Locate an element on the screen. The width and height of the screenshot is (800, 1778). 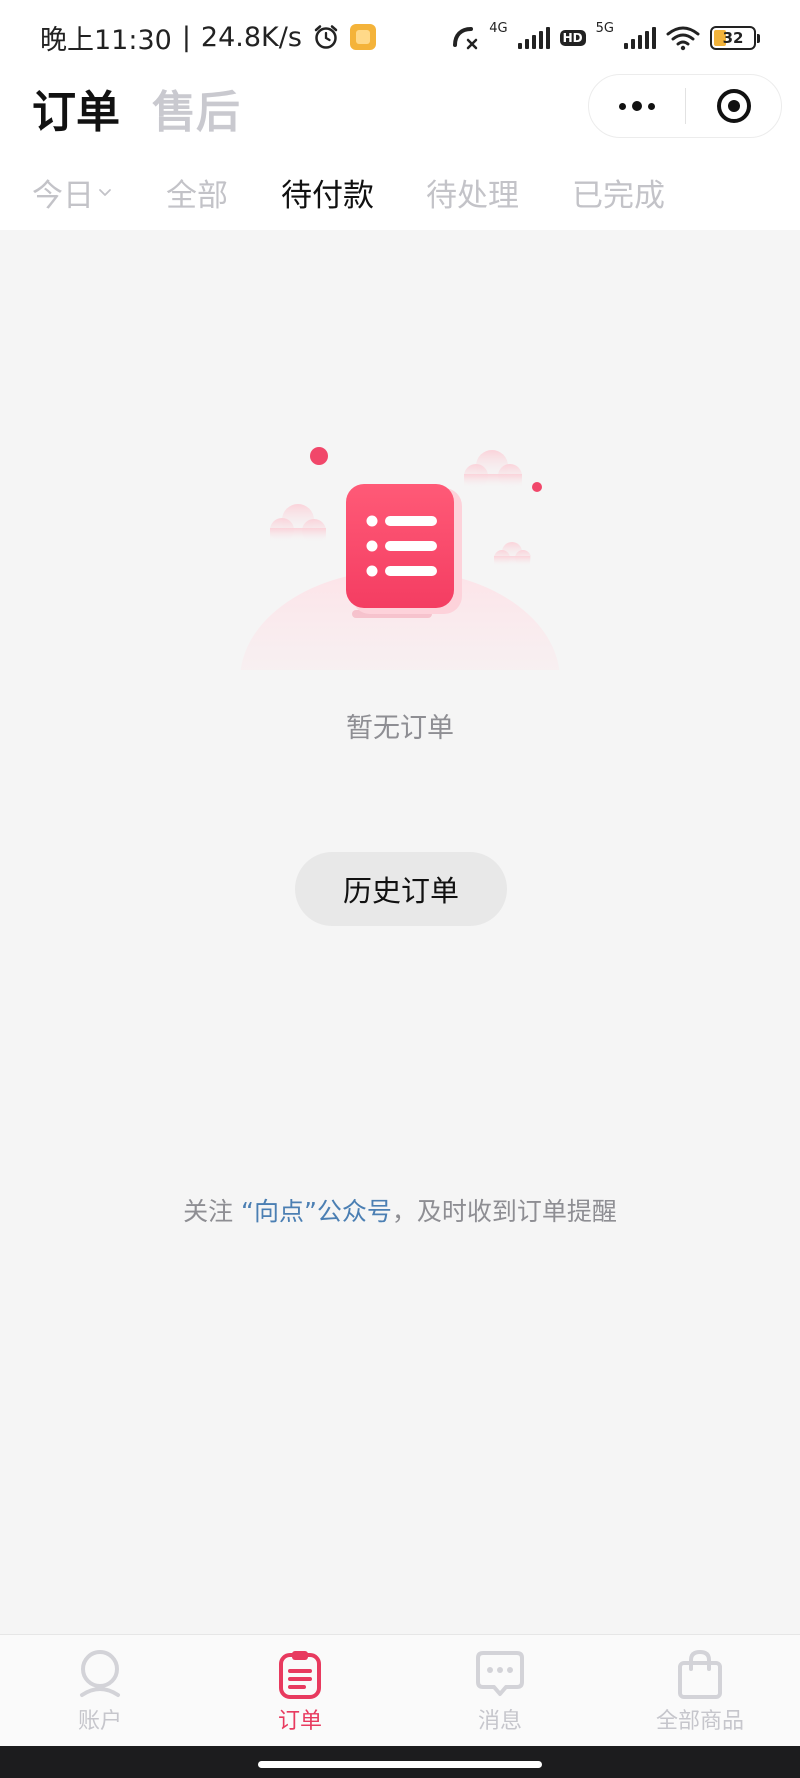
message-icon is located at coordinates (500, 1673).